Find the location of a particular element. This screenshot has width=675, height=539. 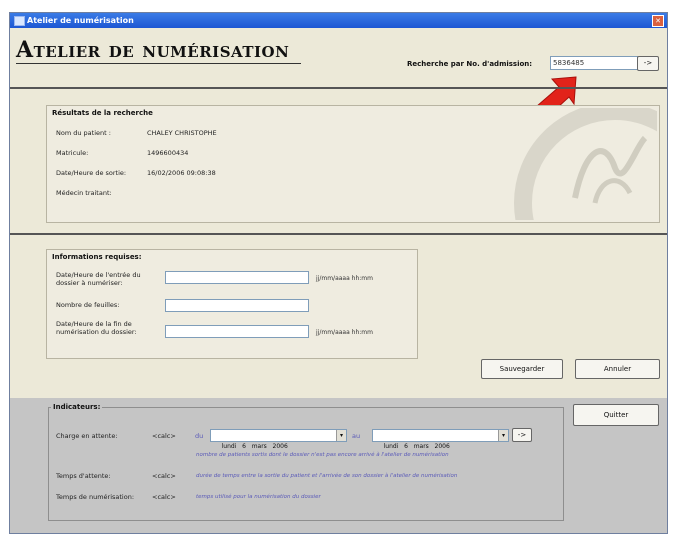

to-date-picker: lundi 6 mars 2006 ▾ is located at coordinates (440, 439).